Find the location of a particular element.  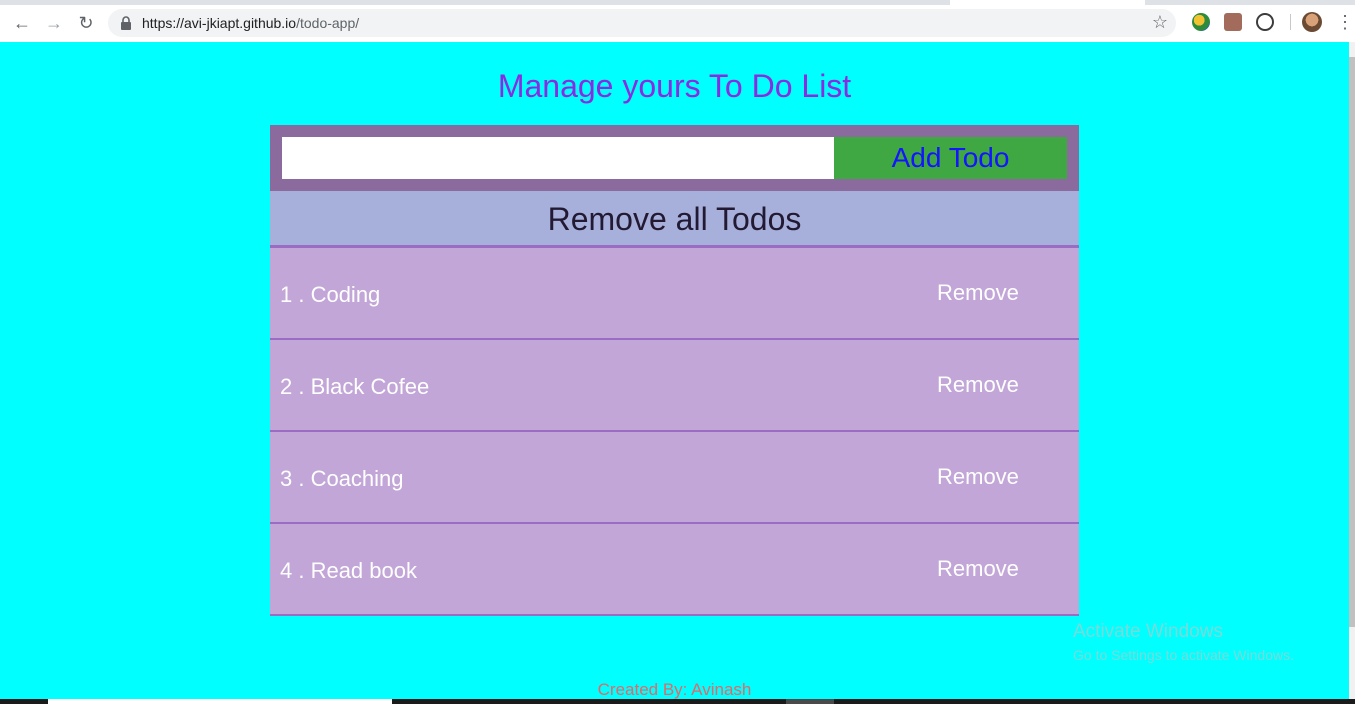

todo-item: 1 . Coding Remove is located at coordinates (674, 294).